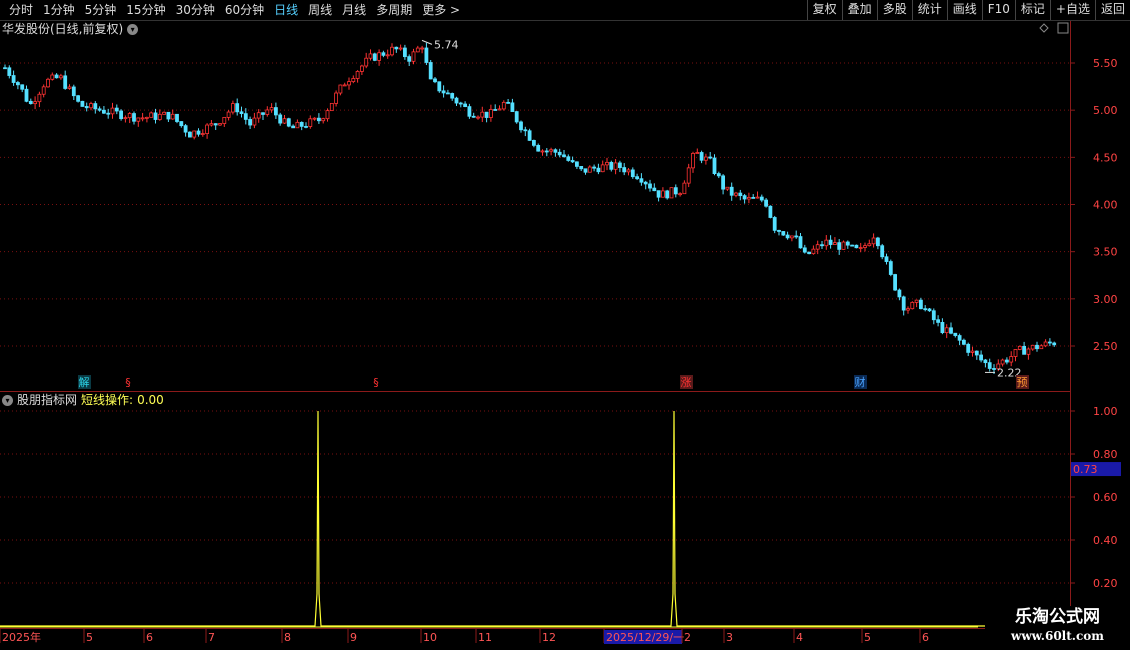  Describe the element at coordinates (1105, 411) in the screenshot. I see `indicator-tick-label: 1.00` at that location.